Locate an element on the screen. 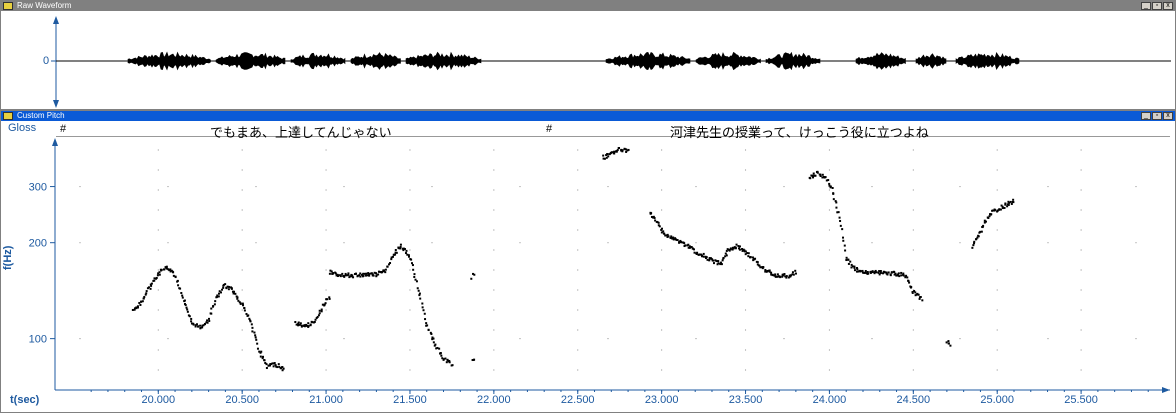 Image resolution: width=1176 pixels, height=413 pixels. waveform-titlebar: Raw Waveform _ ▫ x is located at coordinates (588, 6).